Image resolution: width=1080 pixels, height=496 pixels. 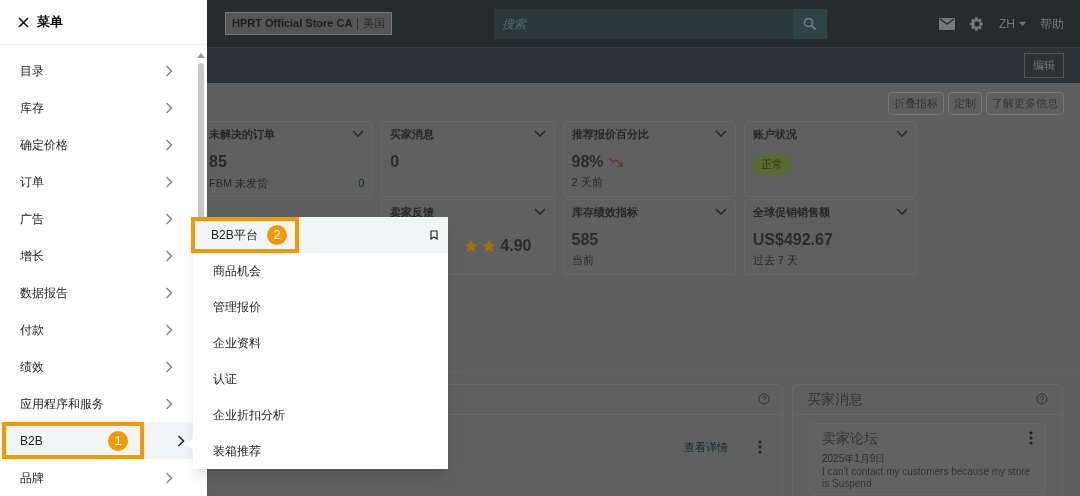 What do you see at coordinates (97, 292) in the screenshot?
I see `menu-item: 数据报告` at bounding box center [97, 292].